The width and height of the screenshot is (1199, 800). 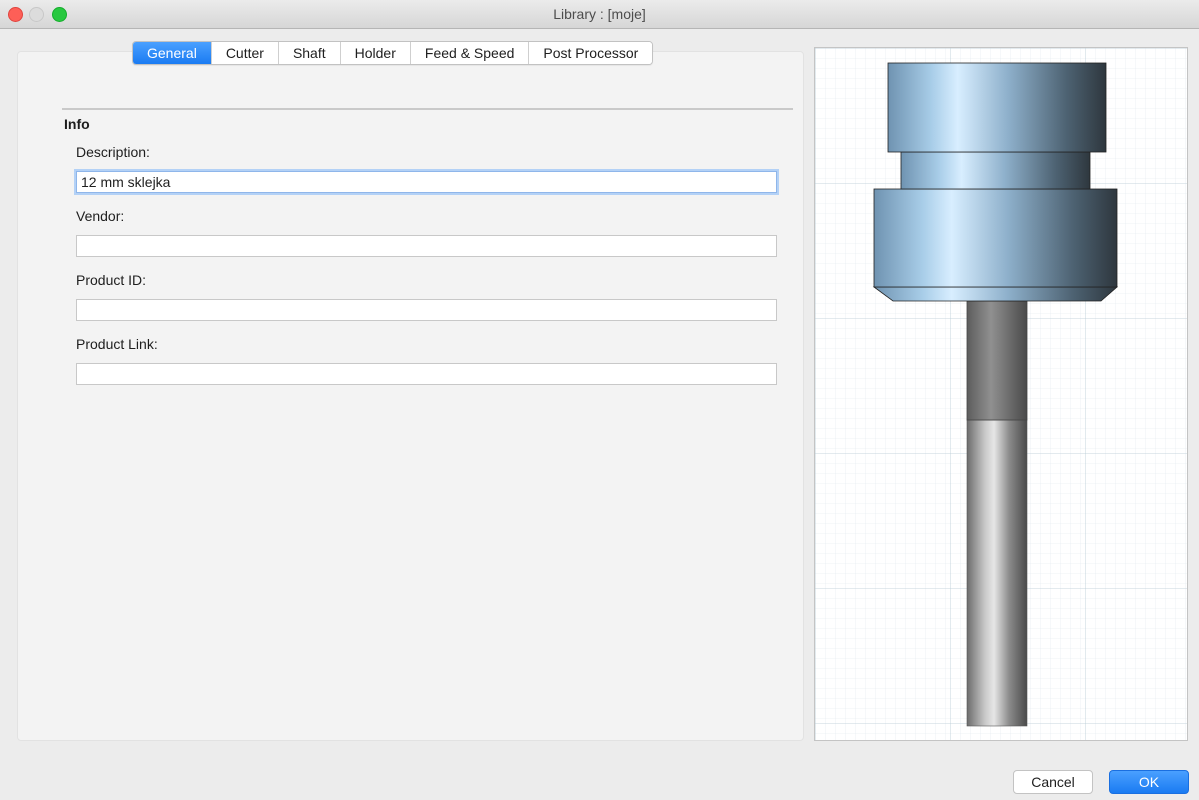 I want to click on cutter-body, so click(x=997, y=573).